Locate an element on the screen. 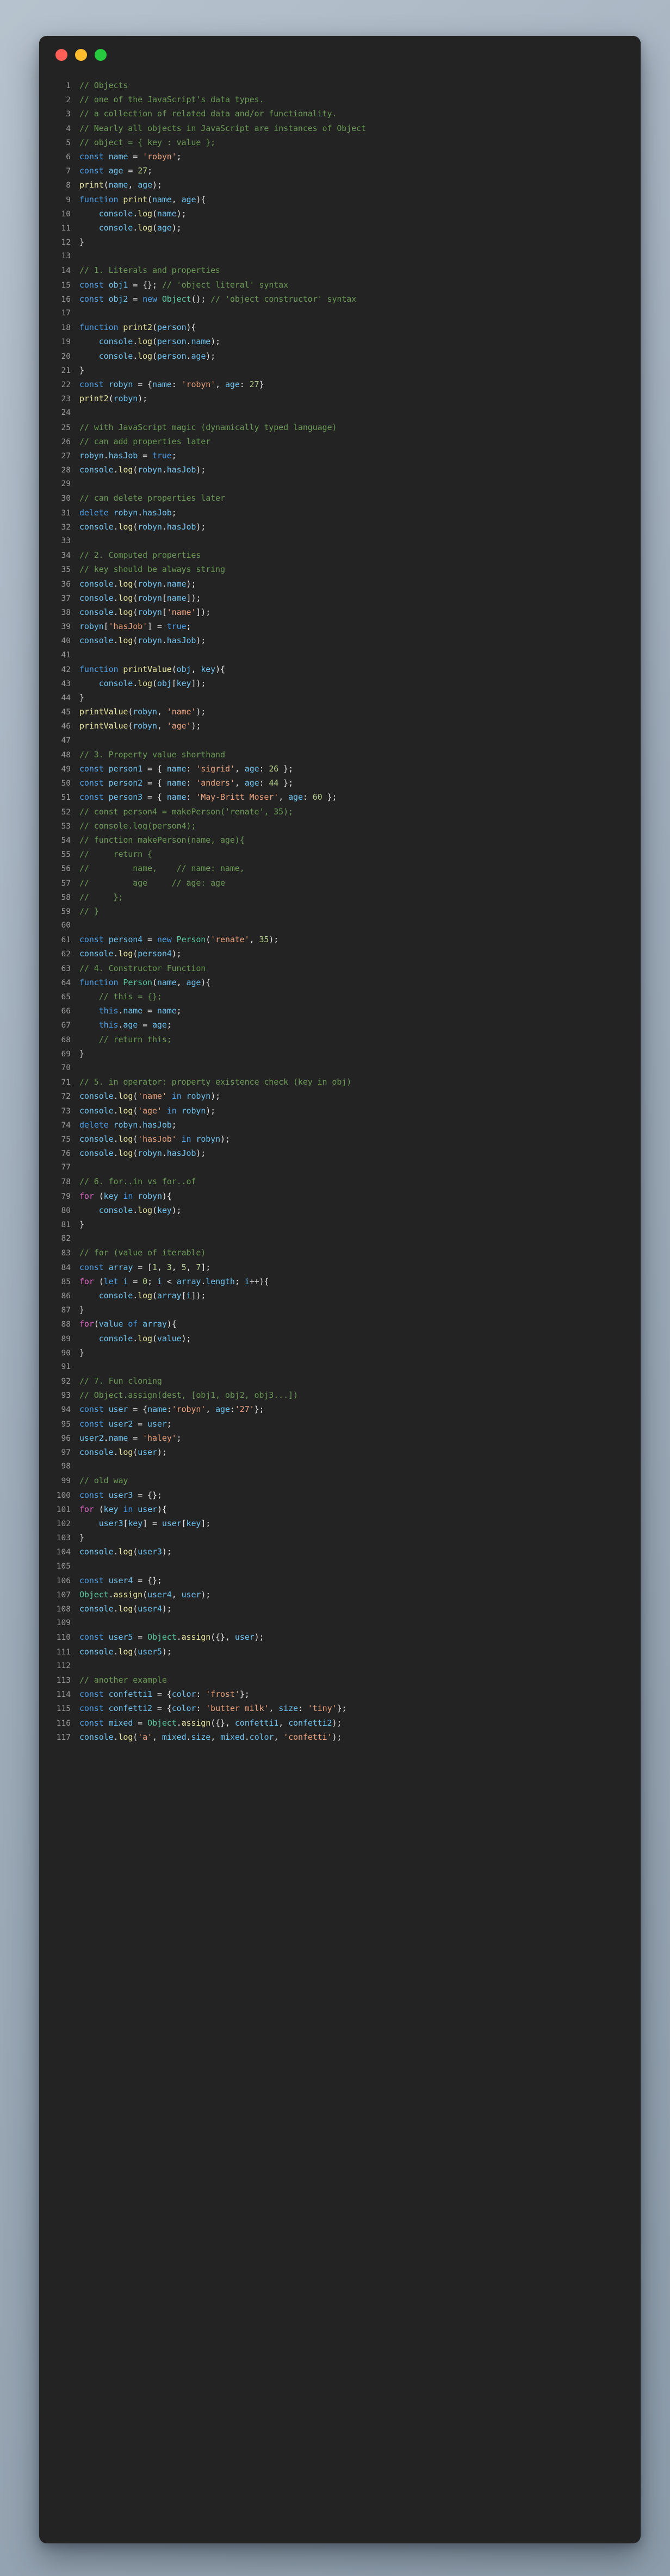 The height and width of the screenshot is (2576, 670). code-line: 69} is located at coordinates (340, 1054).